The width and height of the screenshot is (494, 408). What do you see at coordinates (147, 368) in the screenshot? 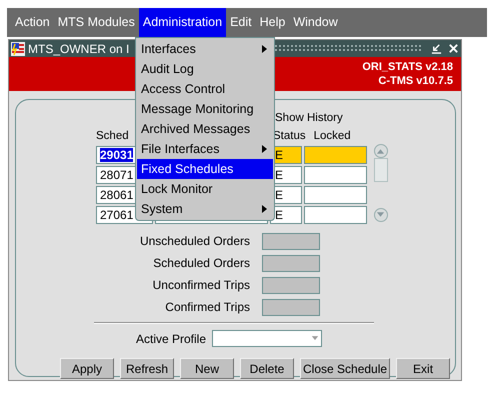
I see `action-button: Refresh` at bounding box center [147, 368].